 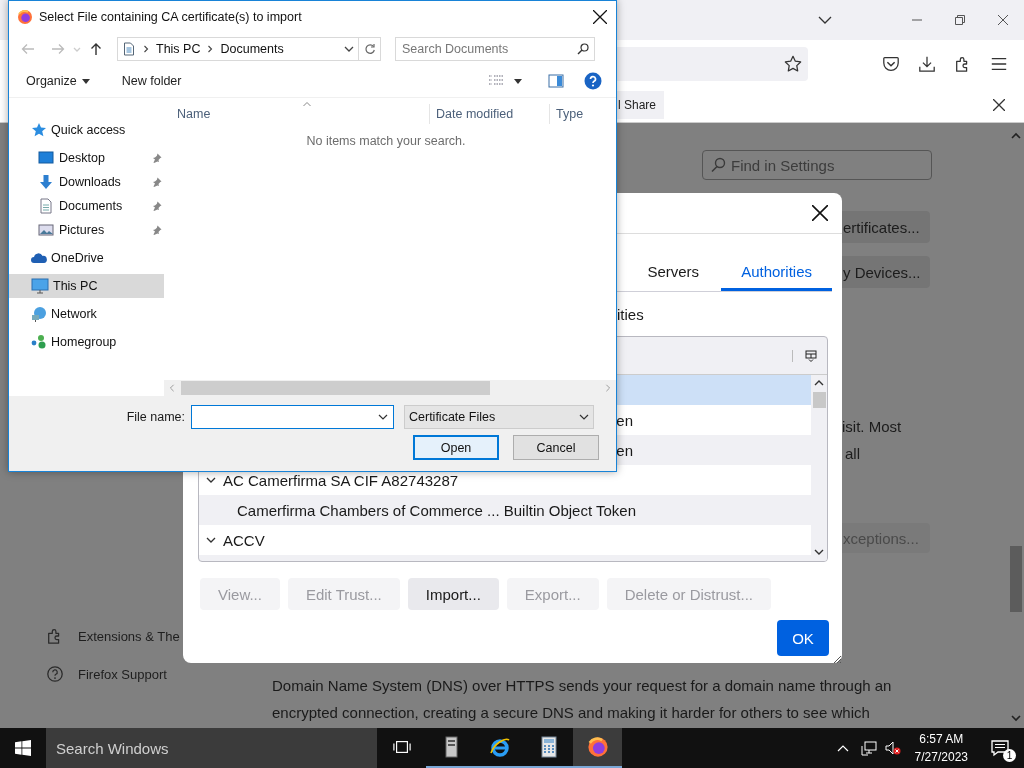 I want to click on task-view-icon, so click(x=401, y=747).